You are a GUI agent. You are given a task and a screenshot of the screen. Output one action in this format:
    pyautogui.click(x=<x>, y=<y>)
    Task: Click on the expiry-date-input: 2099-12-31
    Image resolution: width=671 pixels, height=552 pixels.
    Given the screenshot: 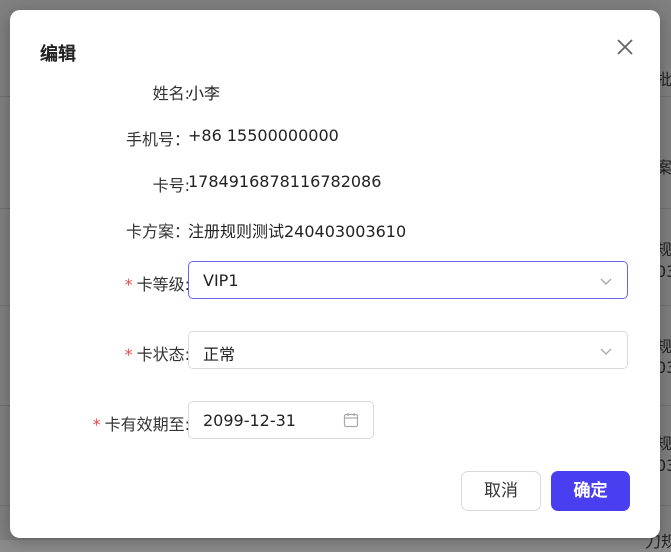 What is the action you would take?
    pyautogui.click(x=281, y=420)
    